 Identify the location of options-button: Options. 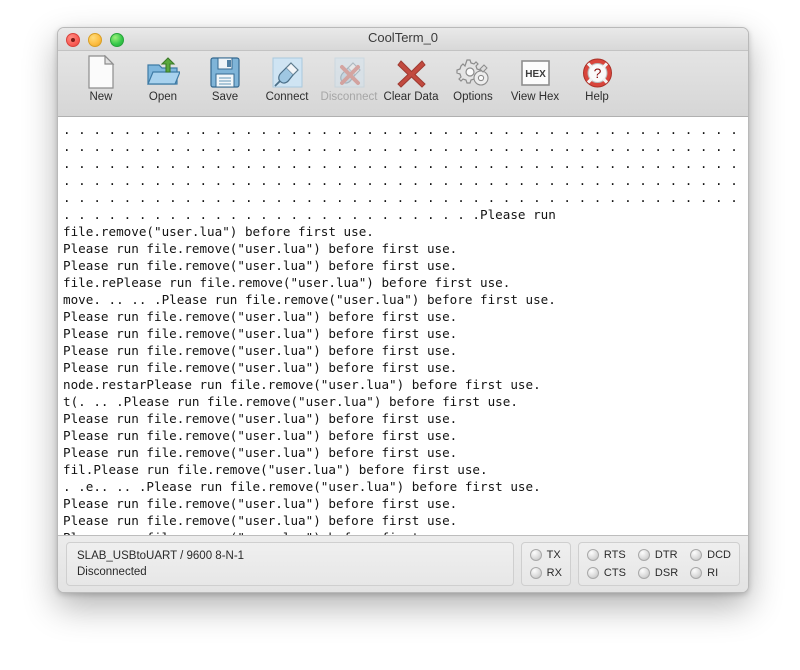
(473, 81).